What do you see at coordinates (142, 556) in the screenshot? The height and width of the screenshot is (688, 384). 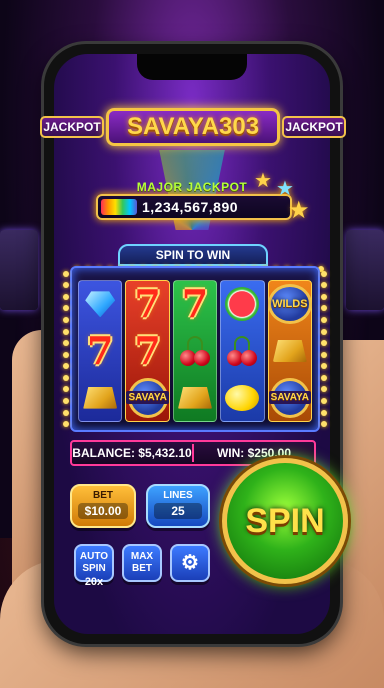 I see `max-bet-label-1: MAX` at bounding box center [142, 556].